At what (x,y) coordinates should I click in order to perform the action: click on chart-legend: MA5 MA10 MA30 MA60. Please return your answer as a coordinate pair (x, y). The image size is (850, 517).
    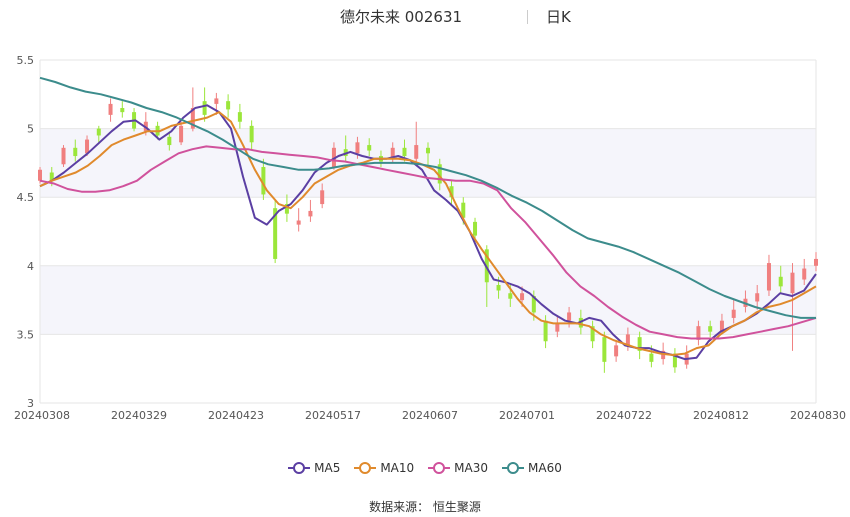
    Looking at the image, I should click on (425, 468).